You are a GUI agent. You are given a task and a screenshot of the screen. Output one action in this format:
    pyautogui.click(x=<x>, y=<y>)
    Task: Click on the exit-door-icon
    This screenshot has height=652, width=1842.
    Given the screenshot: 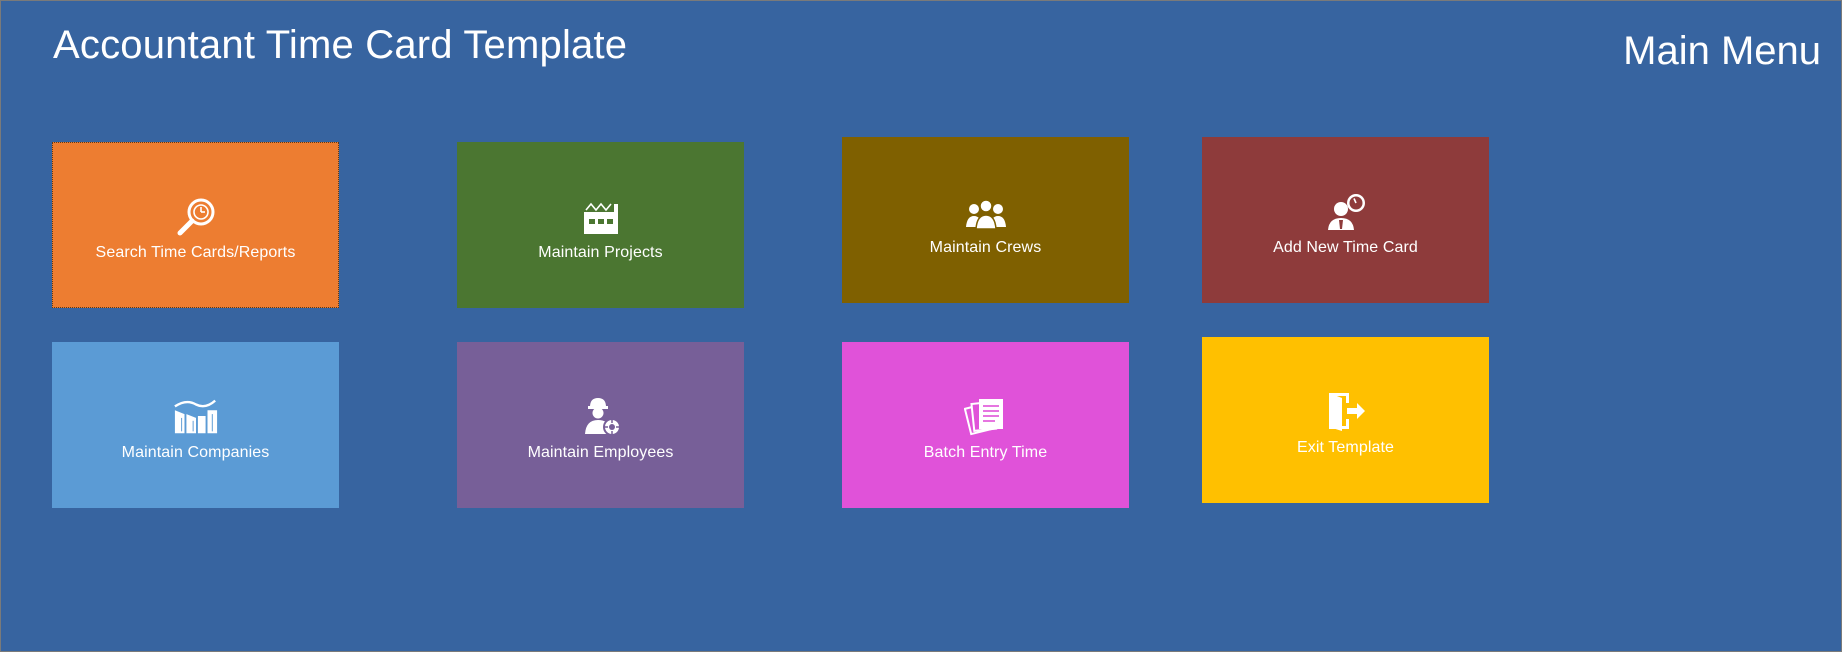 What is the action you would take?
    pyautogui.click(x=1346, y=410)
    